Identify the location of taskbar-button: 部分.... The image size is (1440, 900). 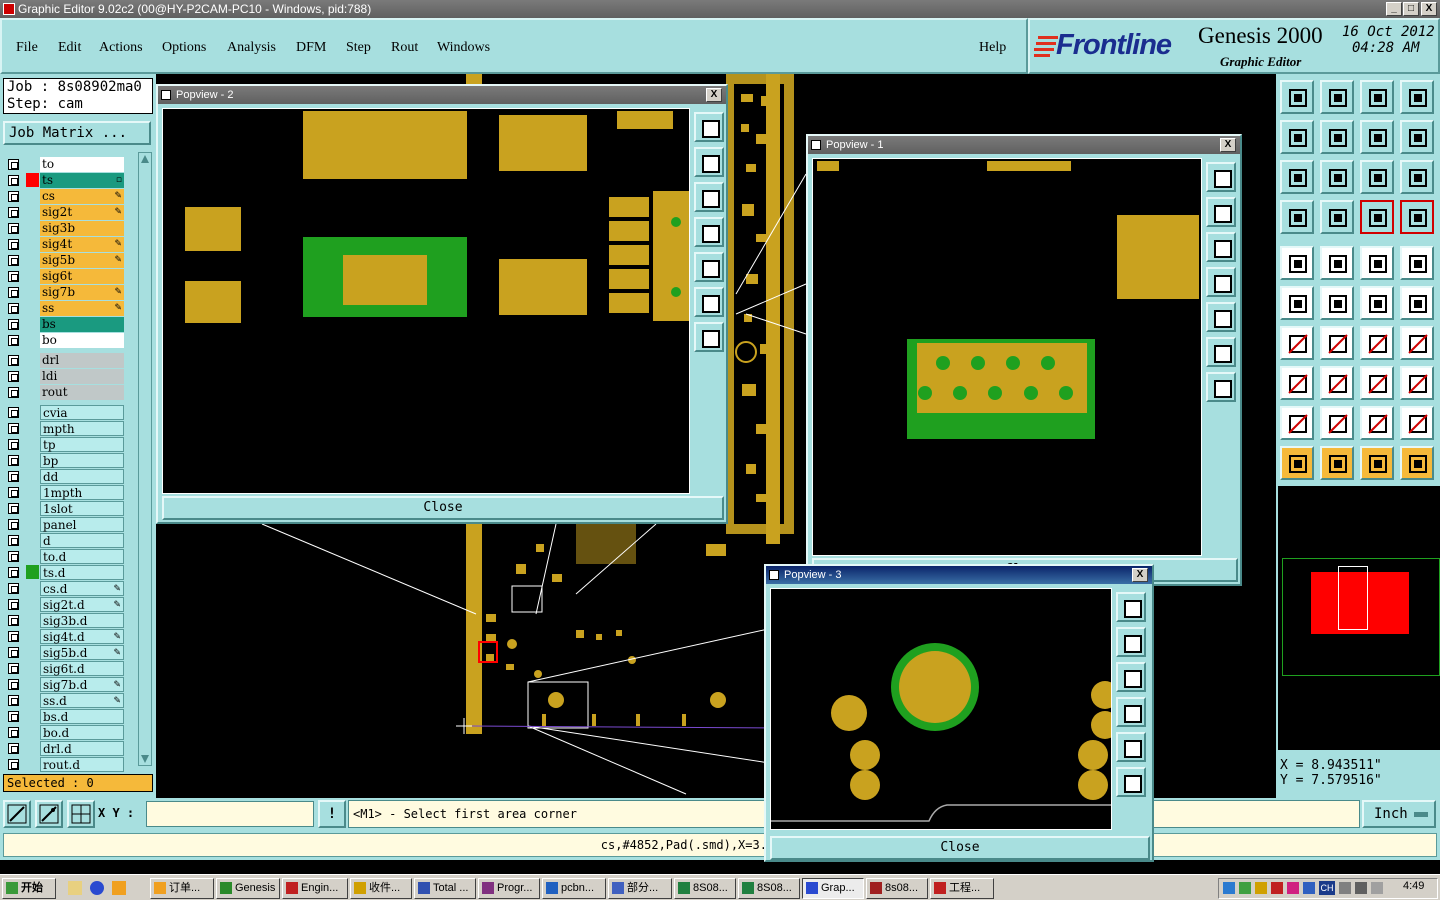
(640, 888).